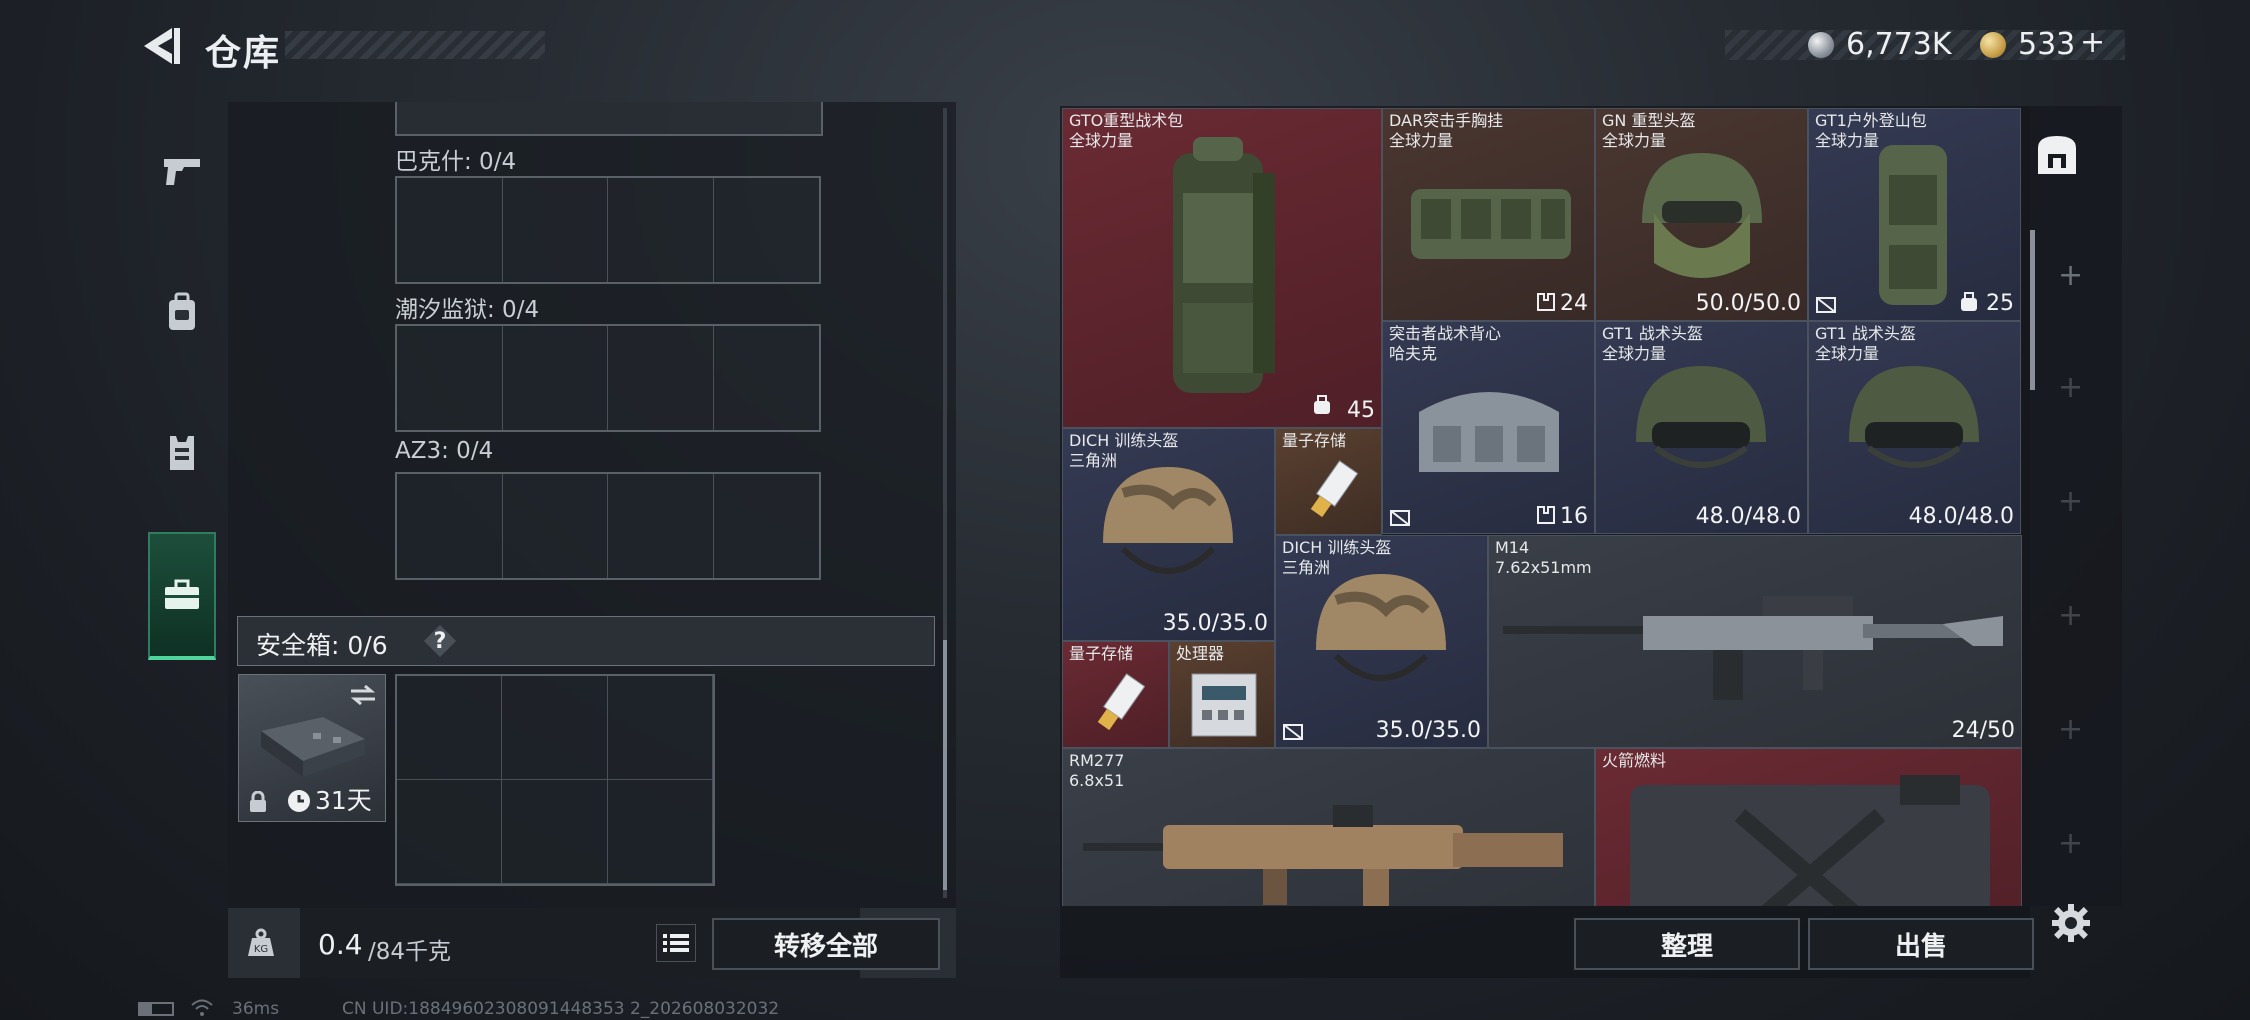  Describe the element at coordinates (1808, 827) in the screenshot. I see `item-rocket-fuel: 火箭燃料` at that location.